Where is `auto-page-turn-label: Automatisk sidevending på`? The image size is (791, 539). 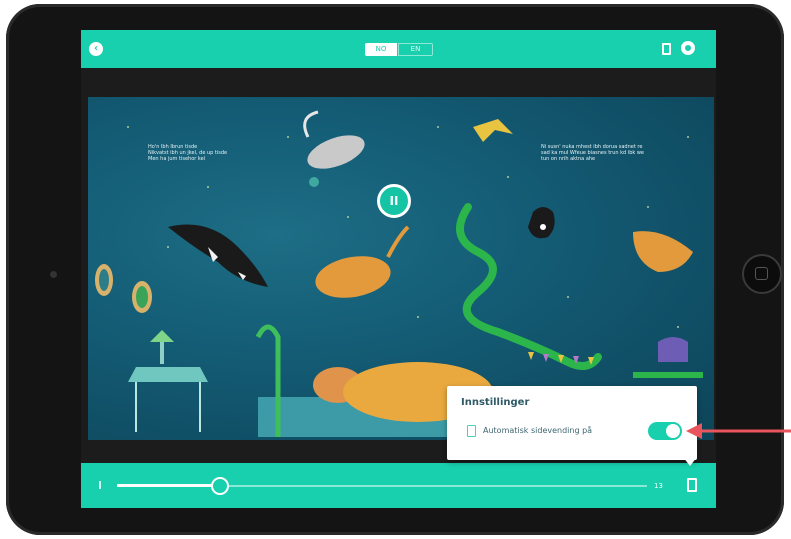
auto-page-turn-label: Automatisk sidevending på is located at coordinates (538, 430).